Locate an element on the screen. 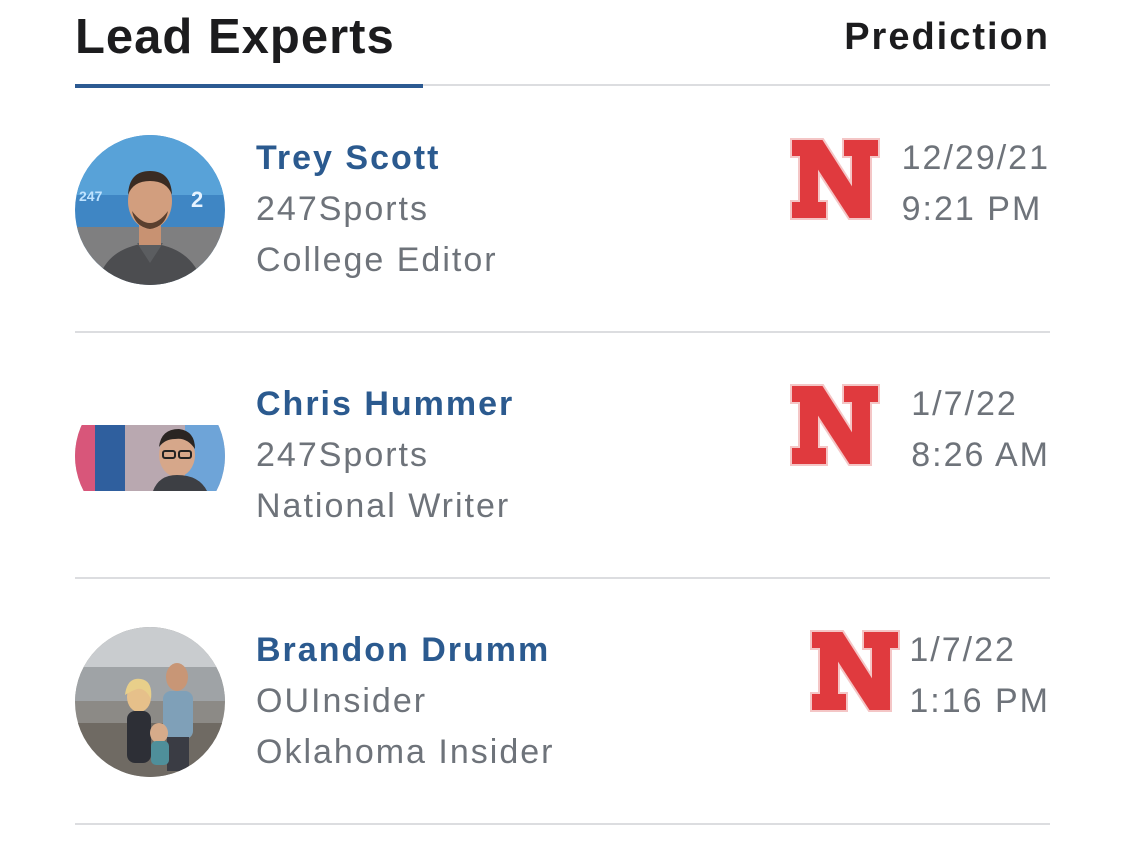 The image size is (1125, 861). prediction-date: 12/29/21 is located at coordinates (975, 158).